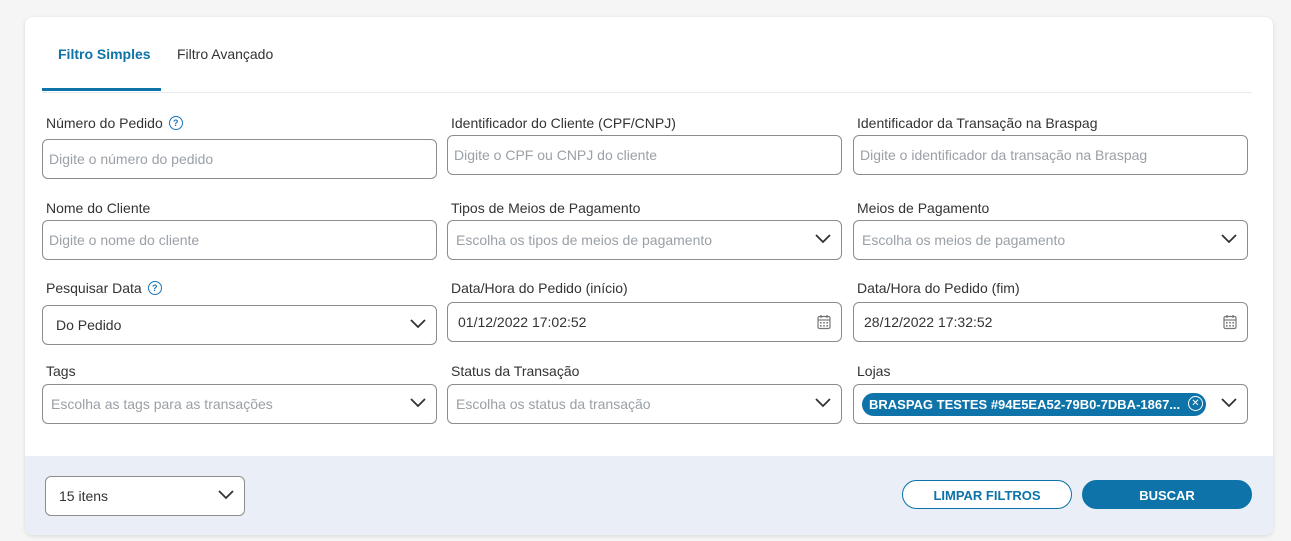 The width and height of the screenshot is (1291, 541). I want to click on transaction-id-box, so click(1050, 155).